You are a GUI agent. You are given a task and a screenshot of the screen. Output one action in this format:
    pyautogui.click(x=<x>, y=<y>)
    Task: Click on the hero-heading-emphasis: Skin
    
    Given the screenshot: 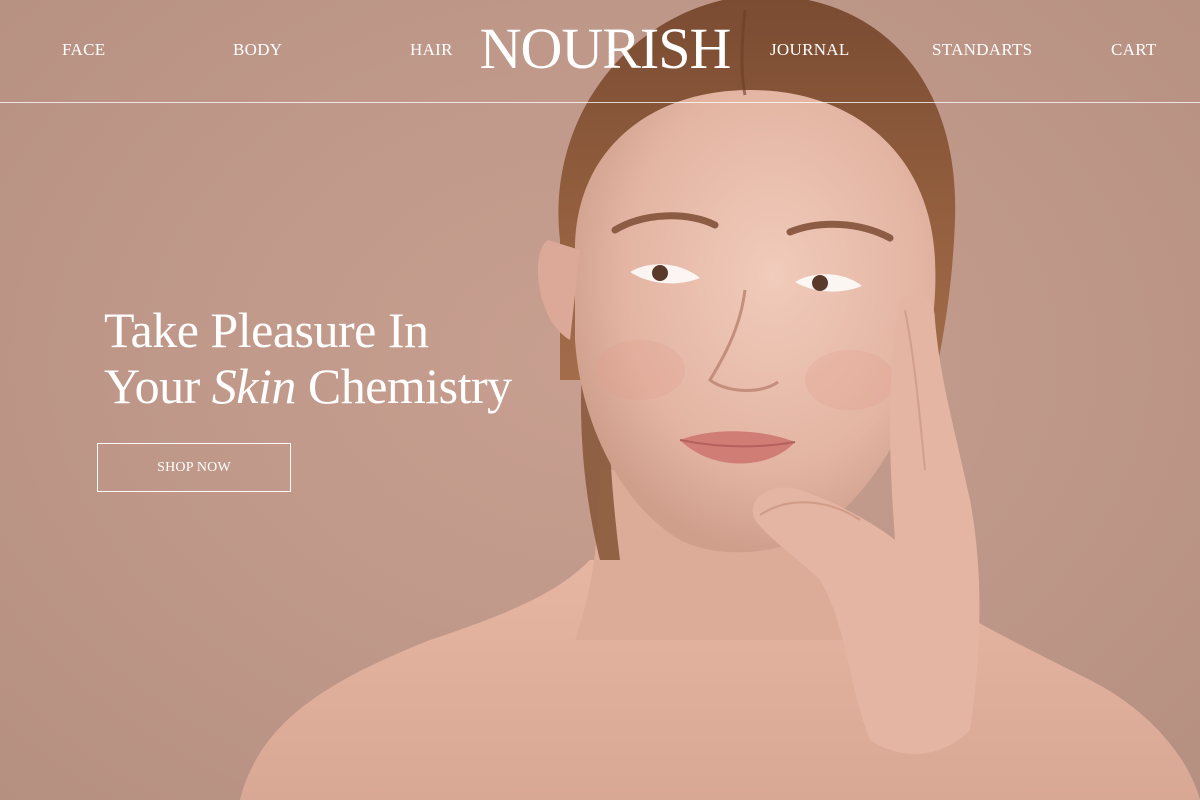 What is the action you would take?
    pyautogui.click(x=254, y=386)
    